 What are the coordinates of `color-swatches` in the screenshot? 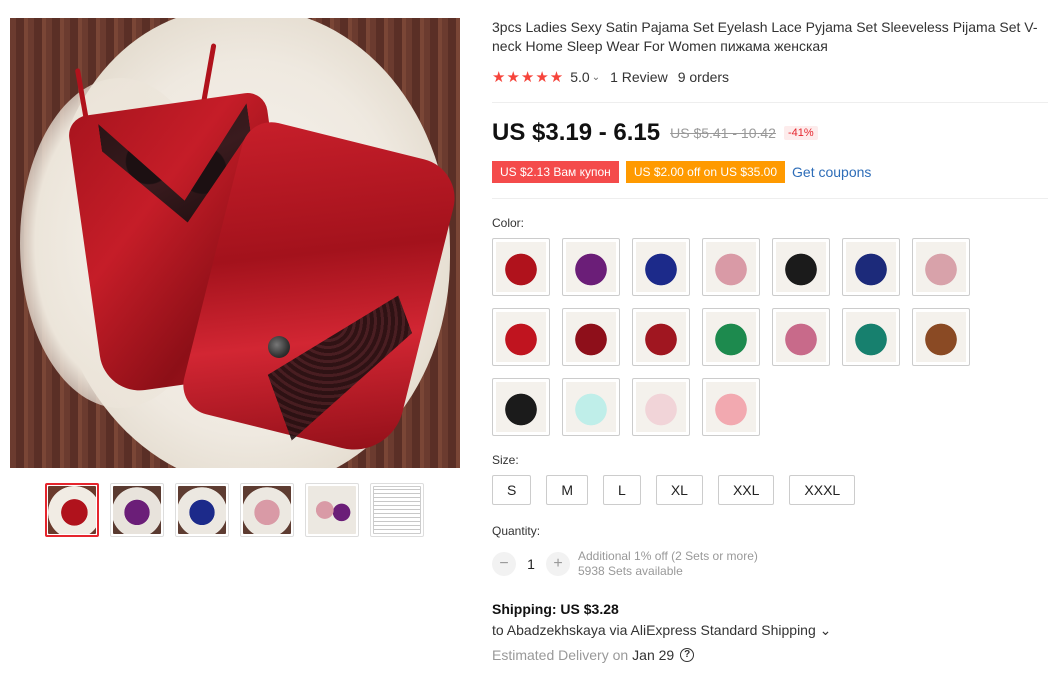 It's located at (737, 337).